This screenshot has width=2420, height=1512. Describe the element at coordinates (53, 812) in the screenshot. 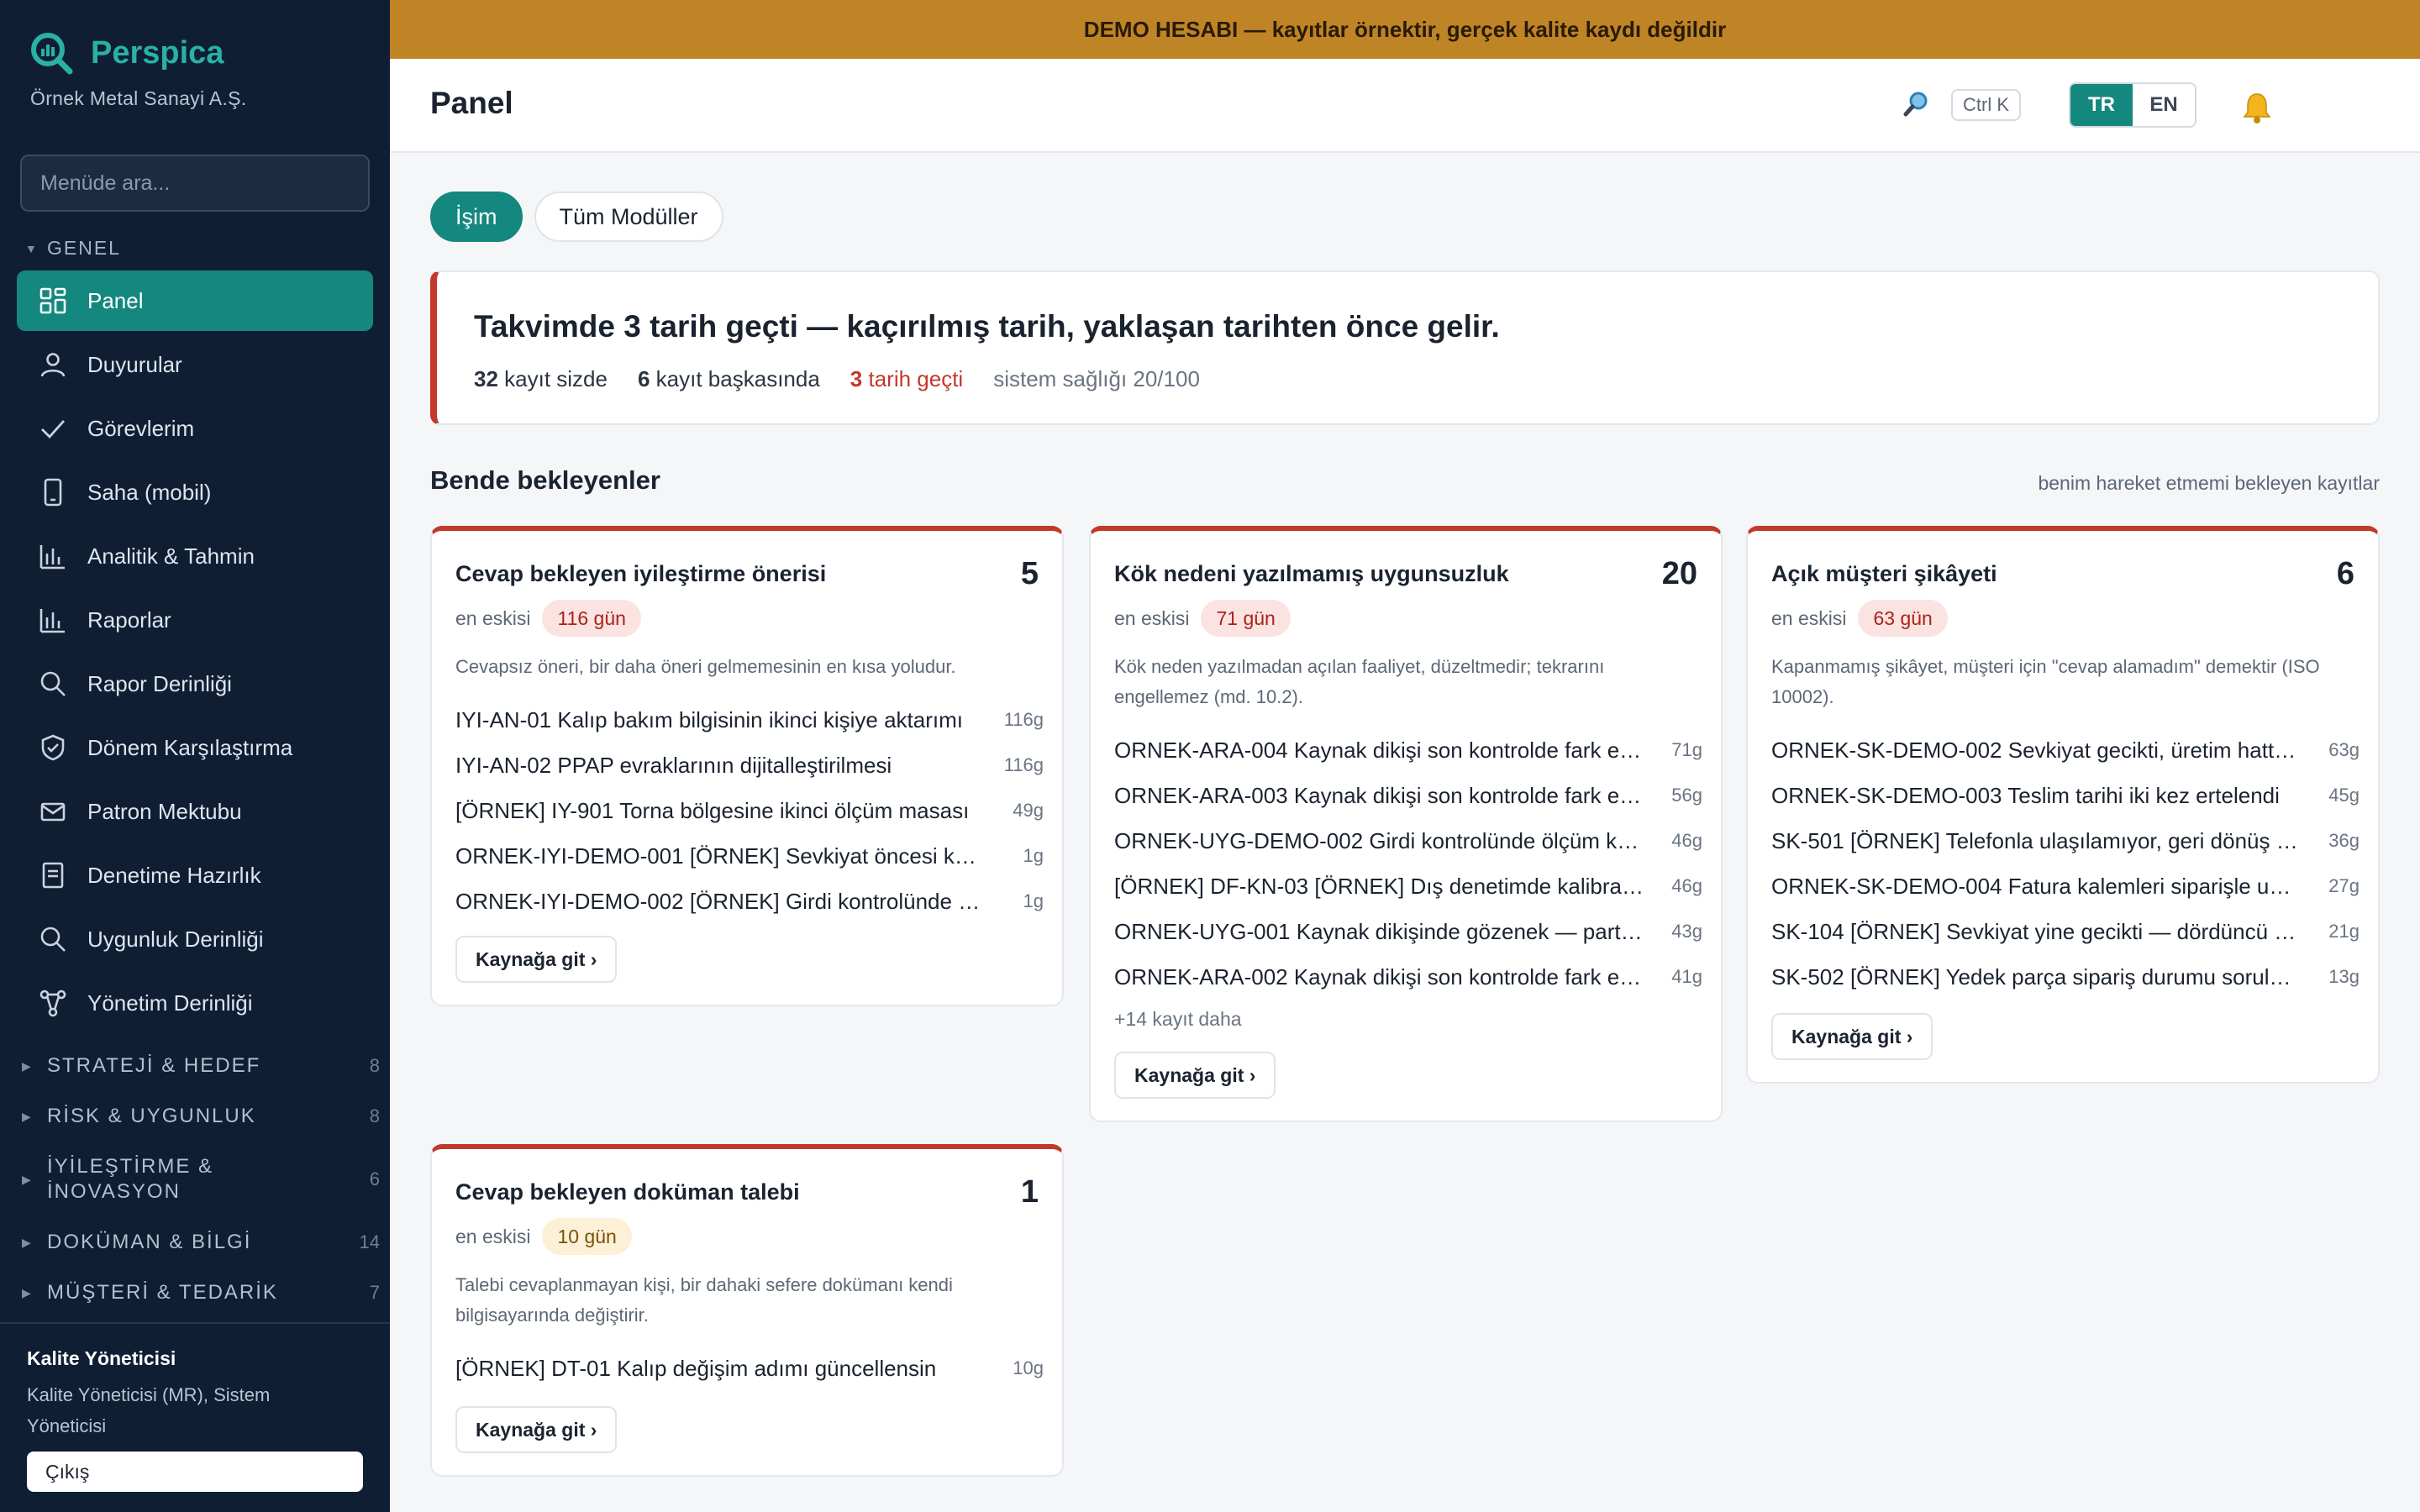

I see `mail-icon` at that location.